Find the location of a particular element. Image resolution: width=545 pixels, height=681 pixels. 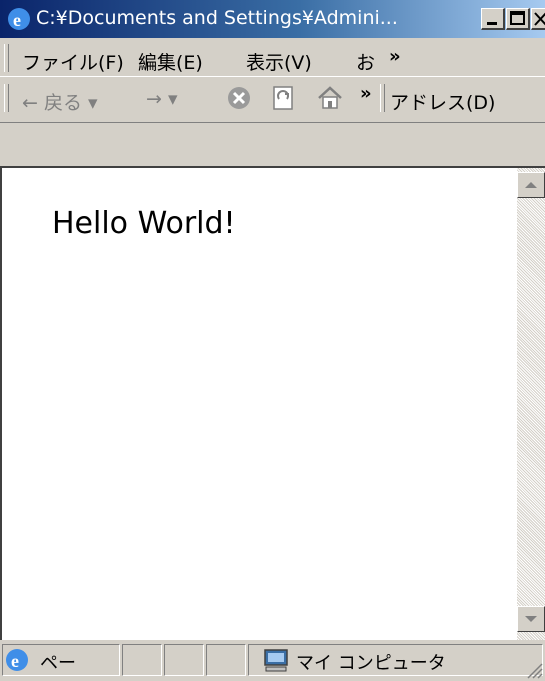

stop-button is located at coordinates (239, 100).